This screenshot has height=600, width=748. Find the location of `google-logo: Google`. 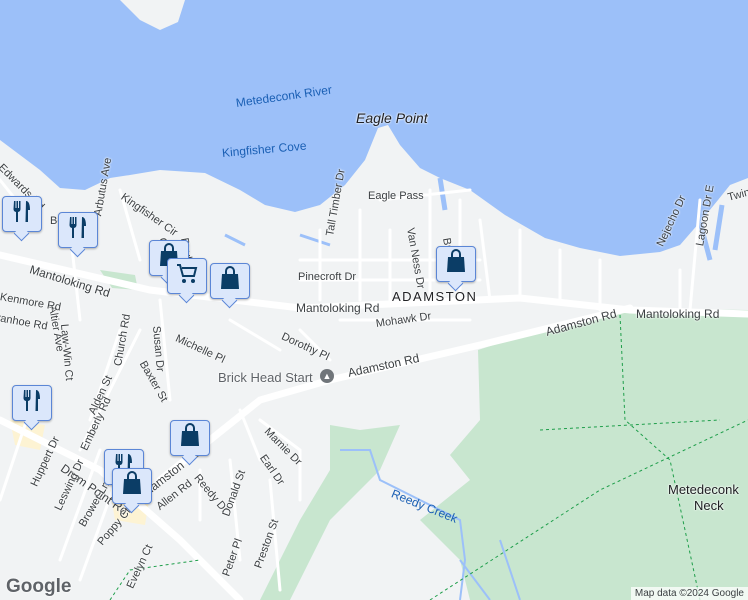

google-logo: Google is located at coordinates (38, 587).